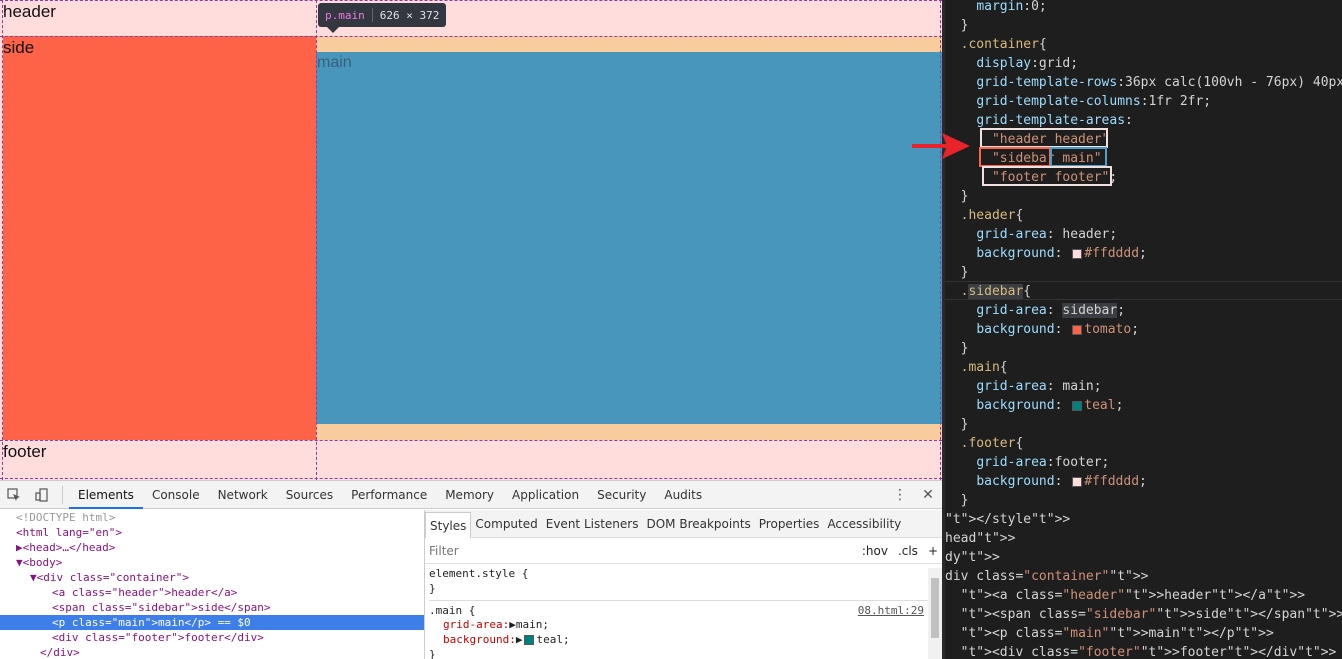 Image resolution: width=1342 pixels, height=659 pixels. Describe the element at coordinates (1007, 519) in the screenshot. I see `code-line: "t"></style"t">>` at that location.